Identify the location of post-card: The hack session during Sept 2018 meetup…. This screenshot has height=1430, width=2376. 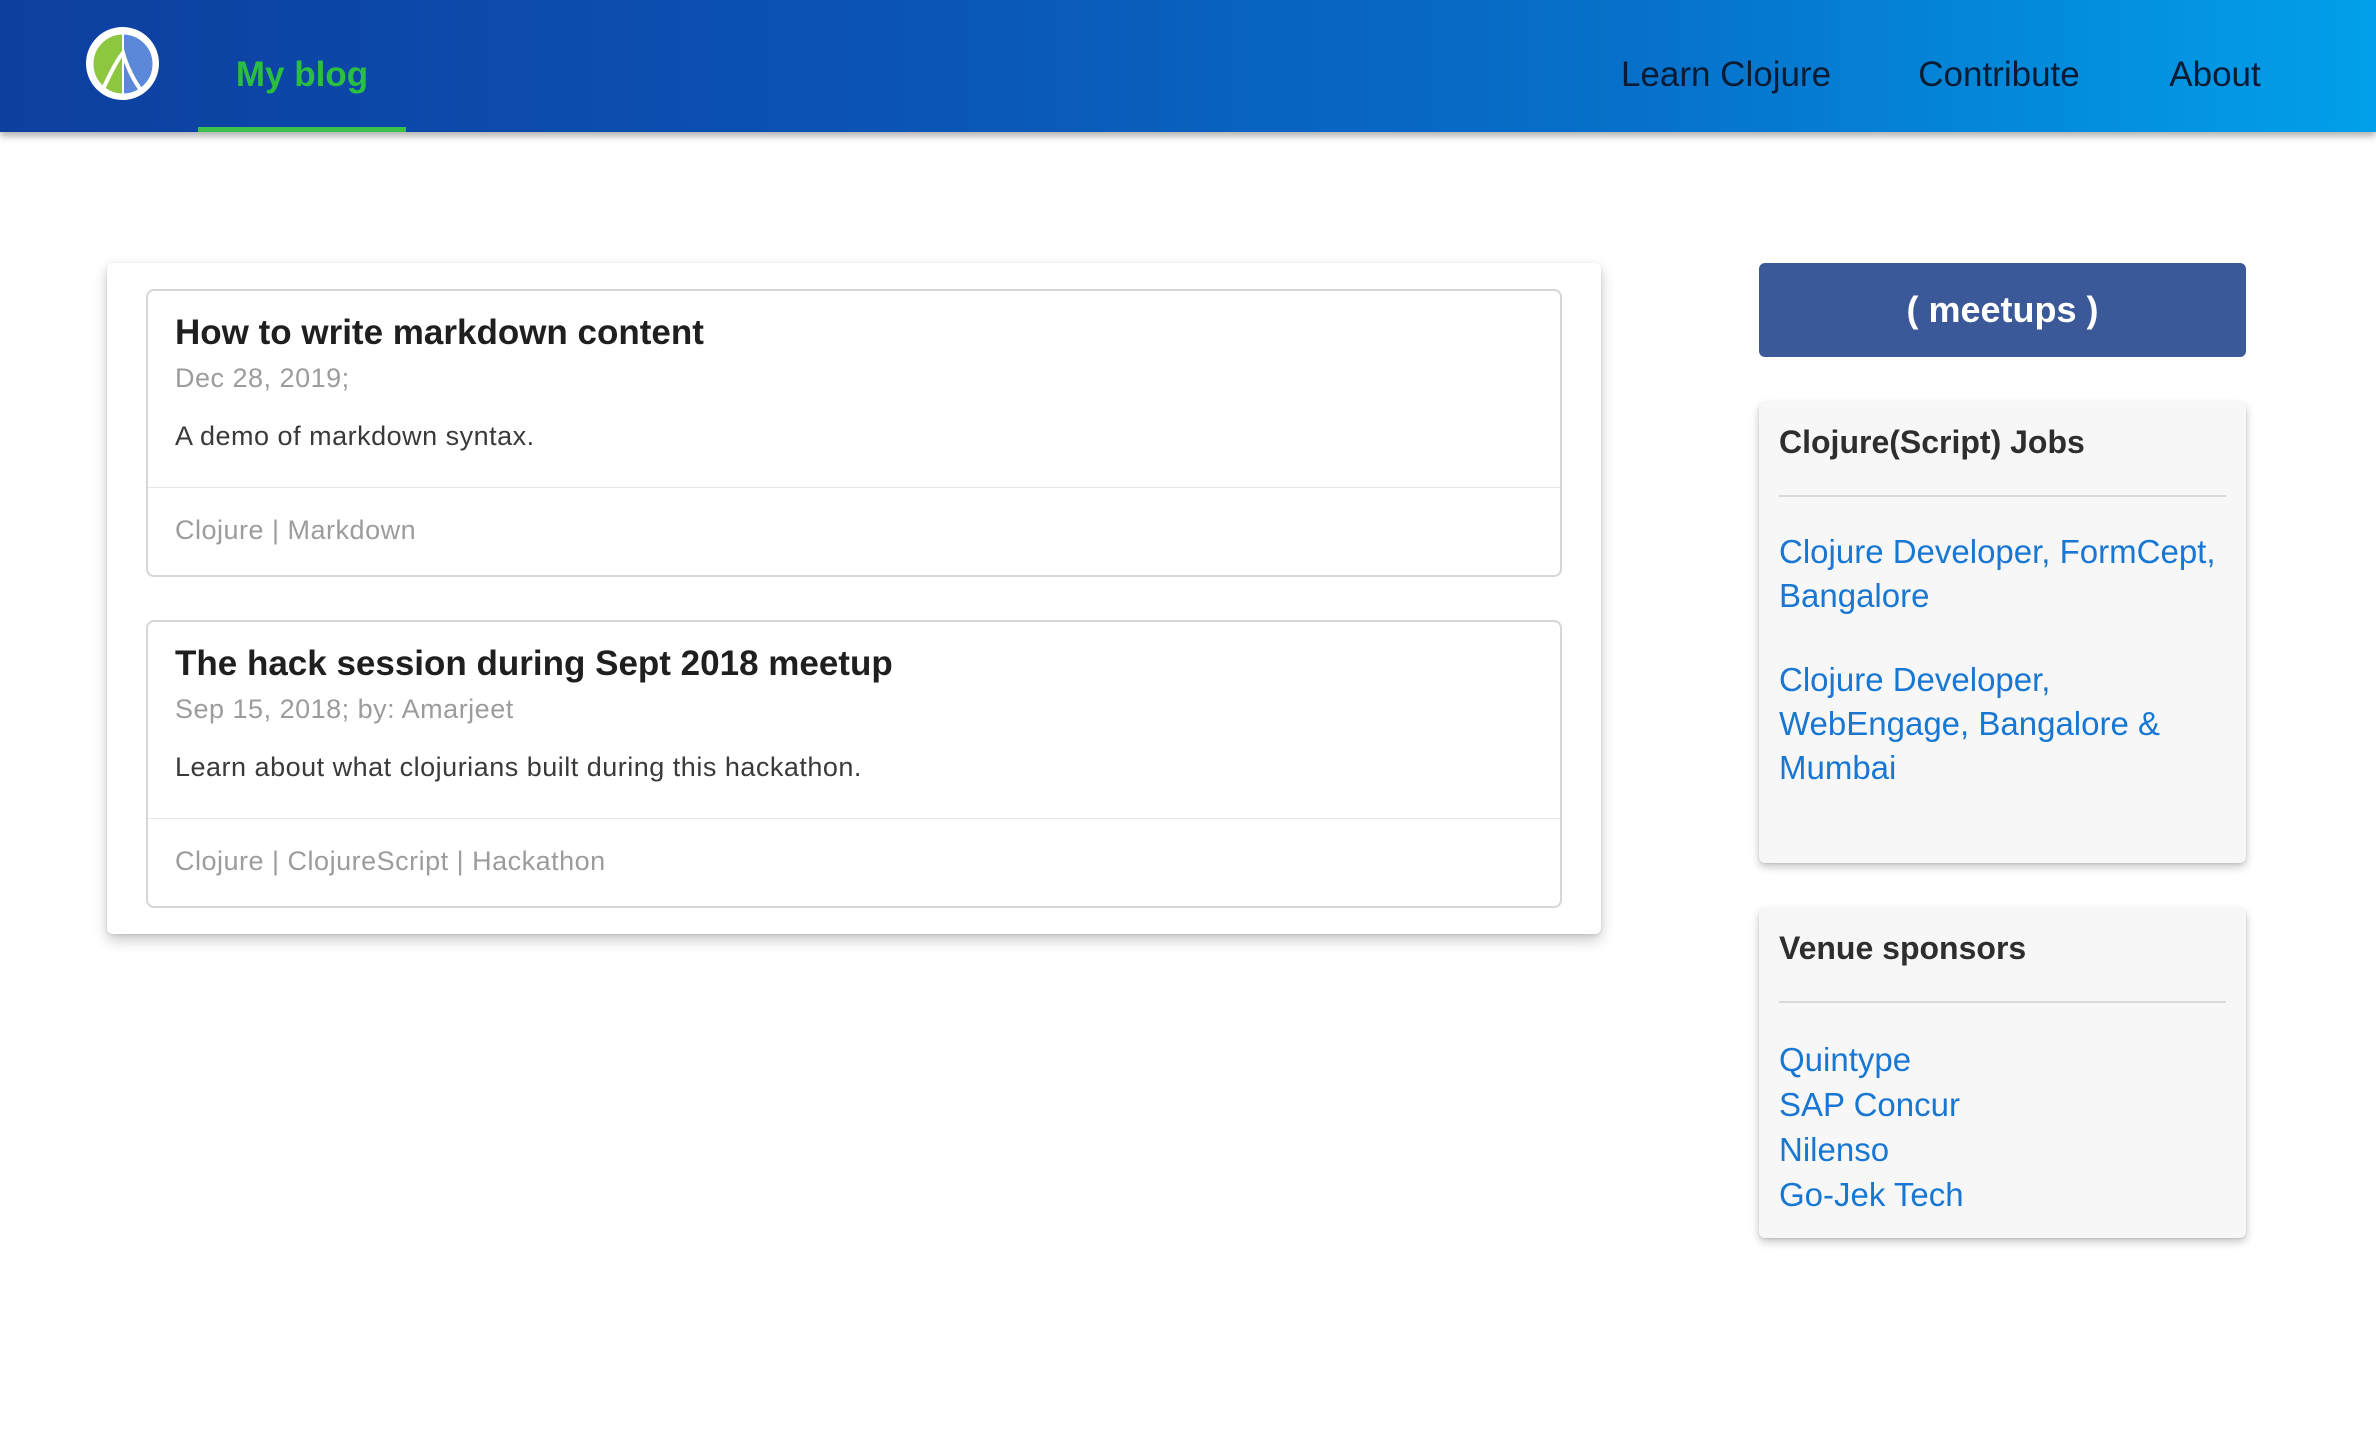
(854, 764).